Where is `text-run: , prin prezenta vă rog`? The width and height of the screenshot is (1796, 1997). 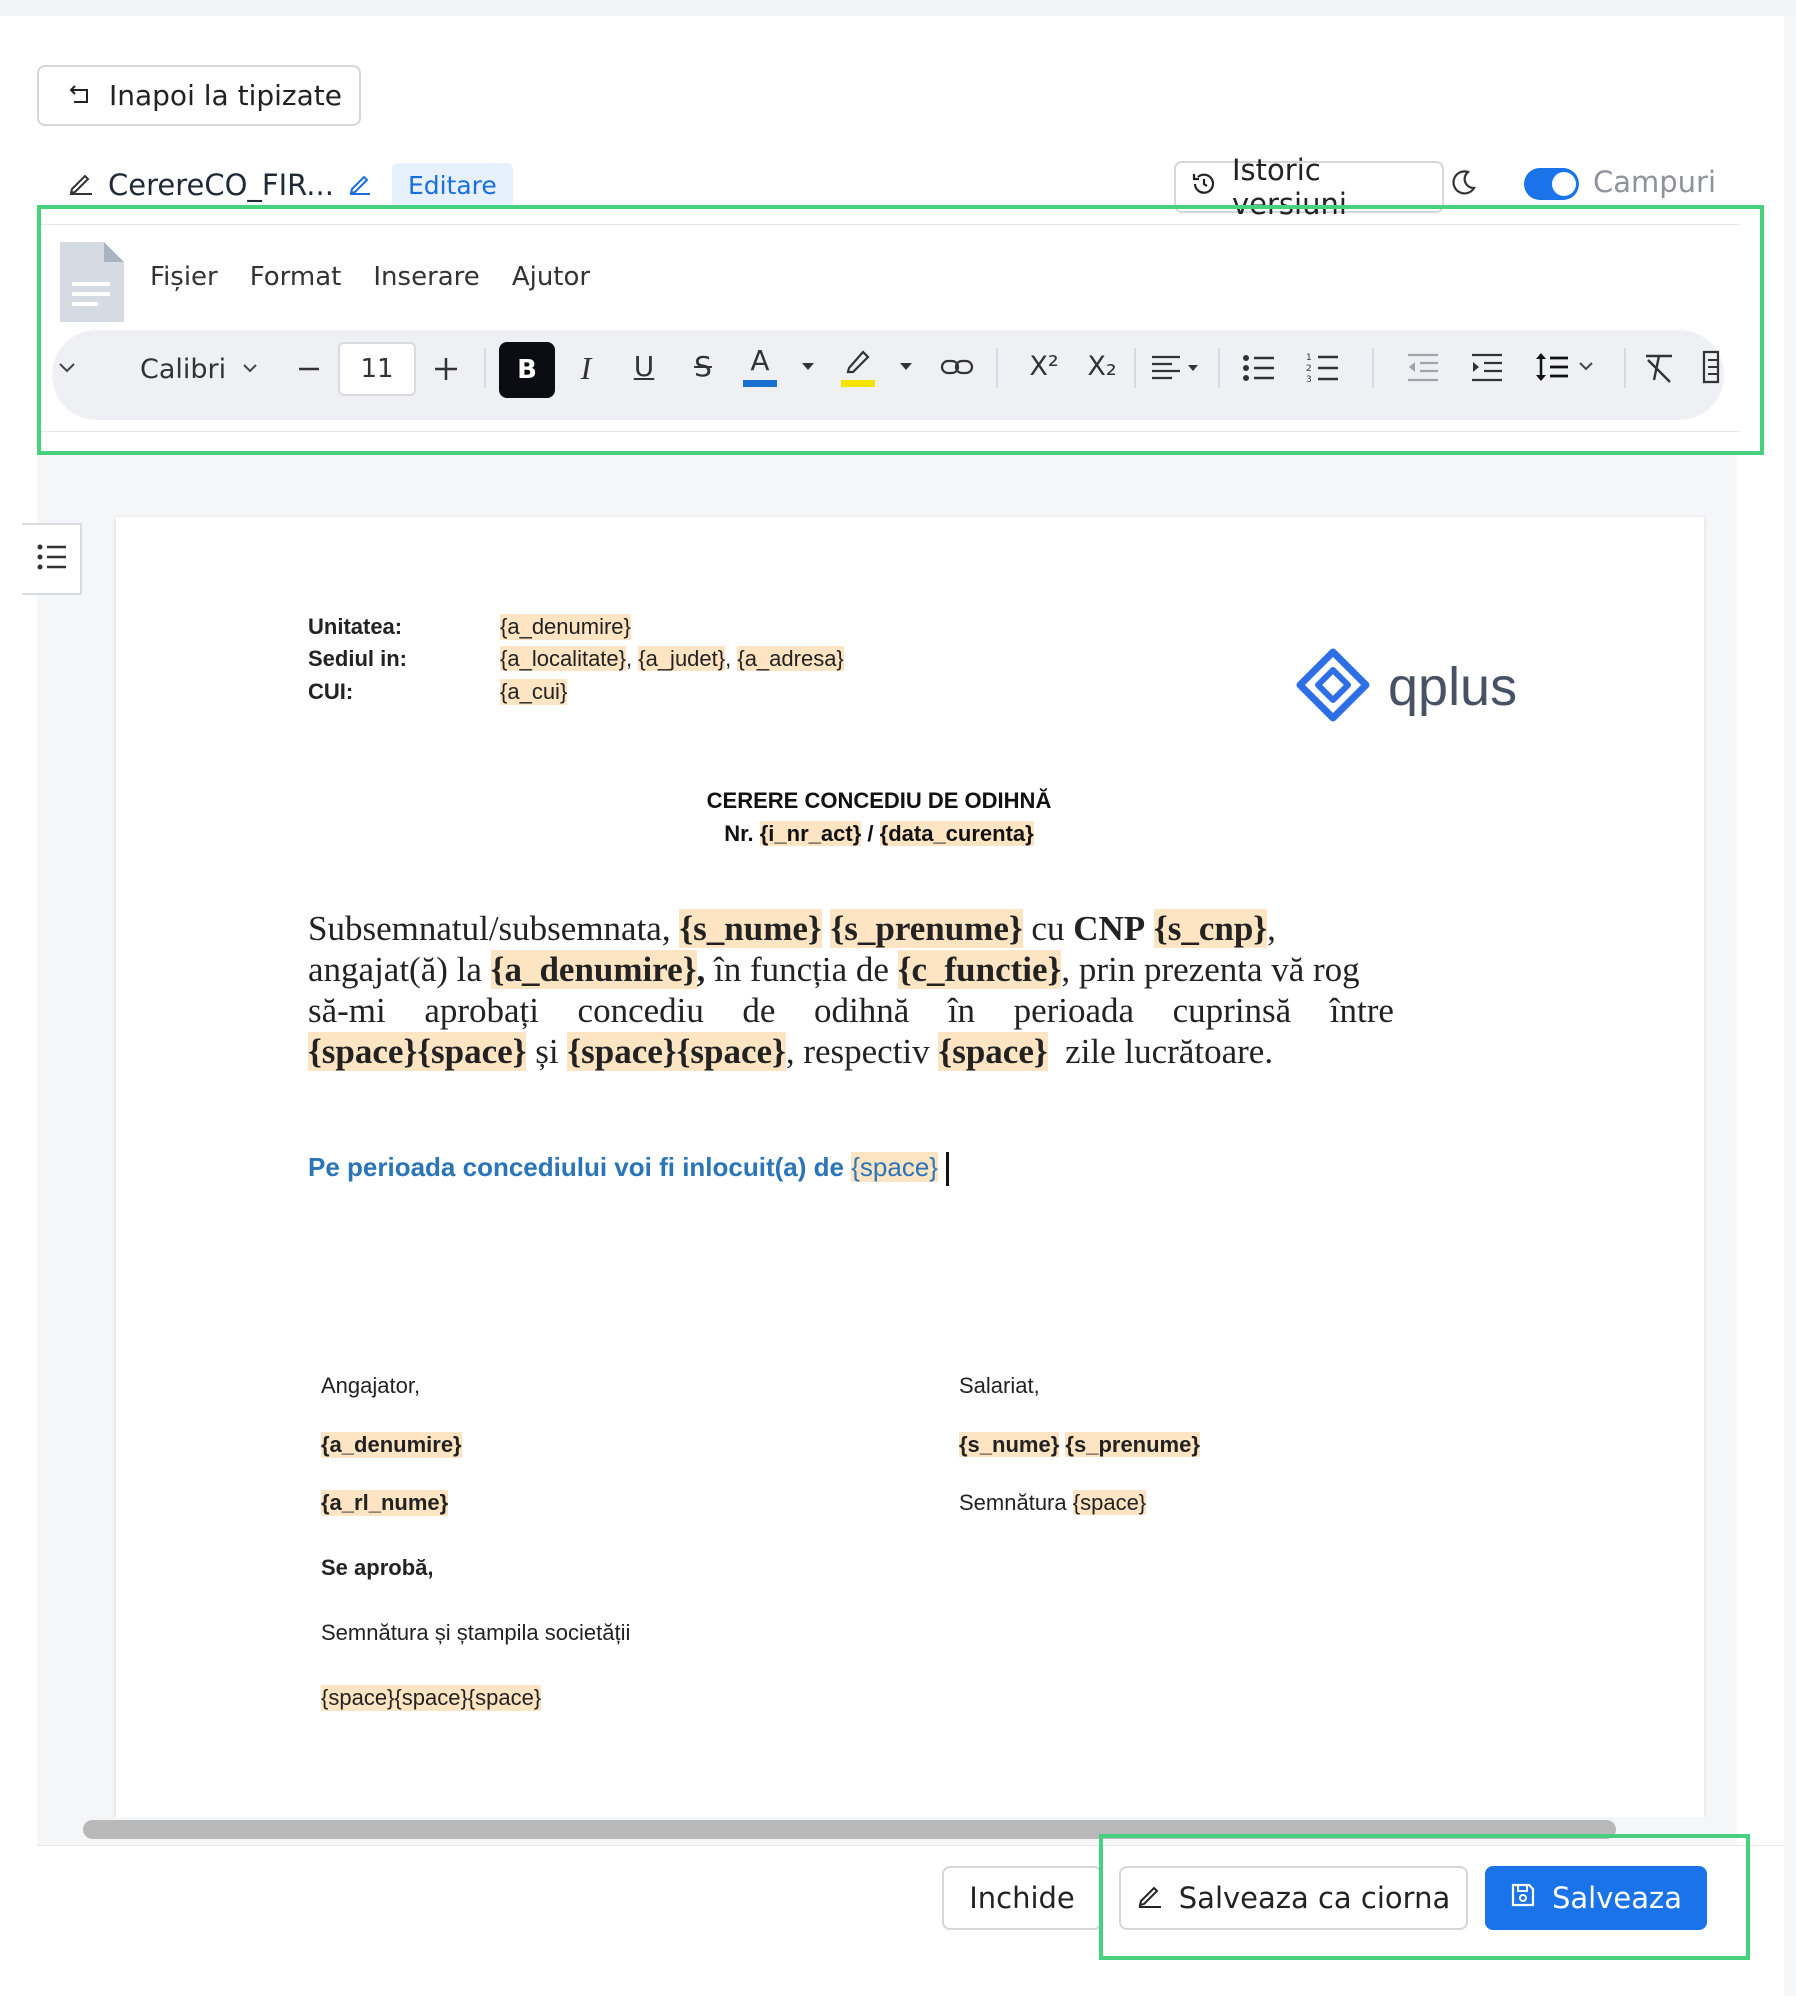
text-run: , prin prezenta vă rog is located at coordinates (1210, 969).